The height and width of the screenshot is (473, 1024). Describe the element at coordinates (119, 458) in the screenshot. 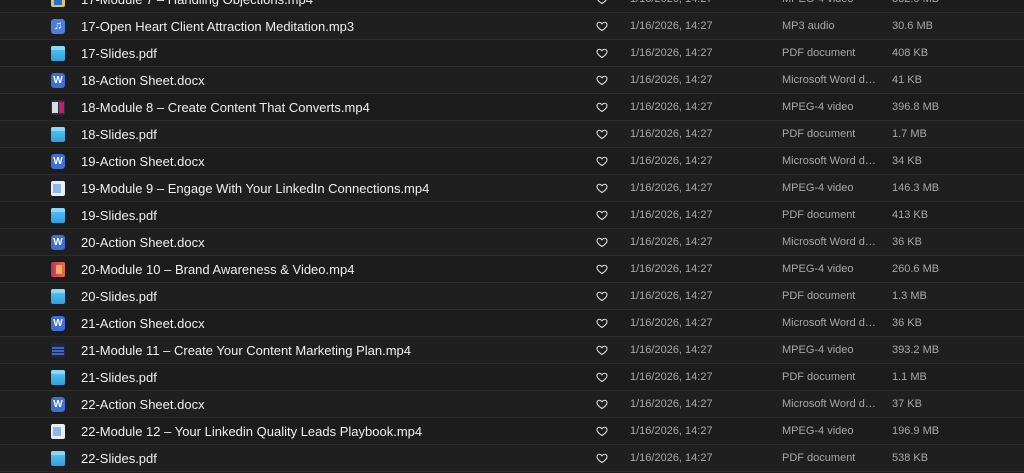

I see `file-name: 22-Slides.pdf` at that location.